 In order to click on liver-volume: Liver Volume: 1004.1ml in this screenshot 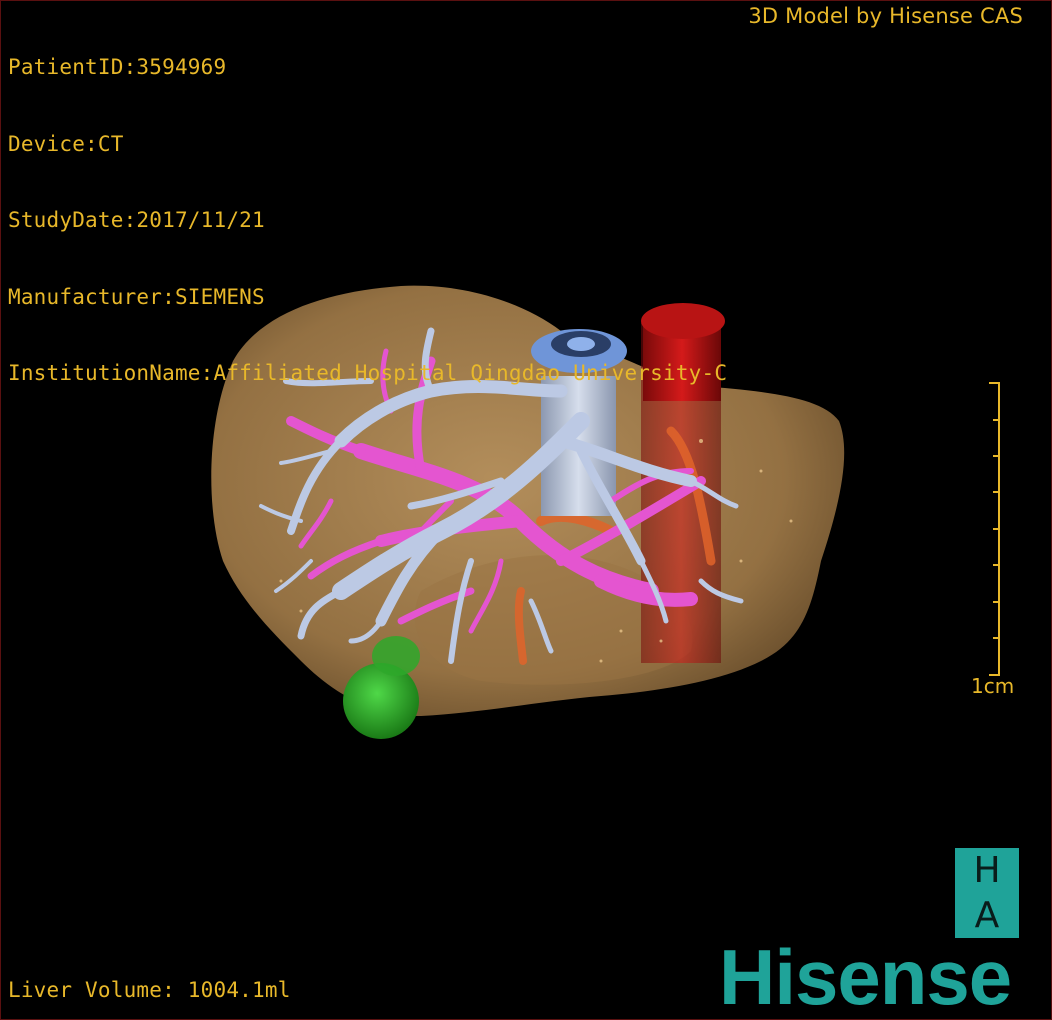, I will do `click(149, 990)`.